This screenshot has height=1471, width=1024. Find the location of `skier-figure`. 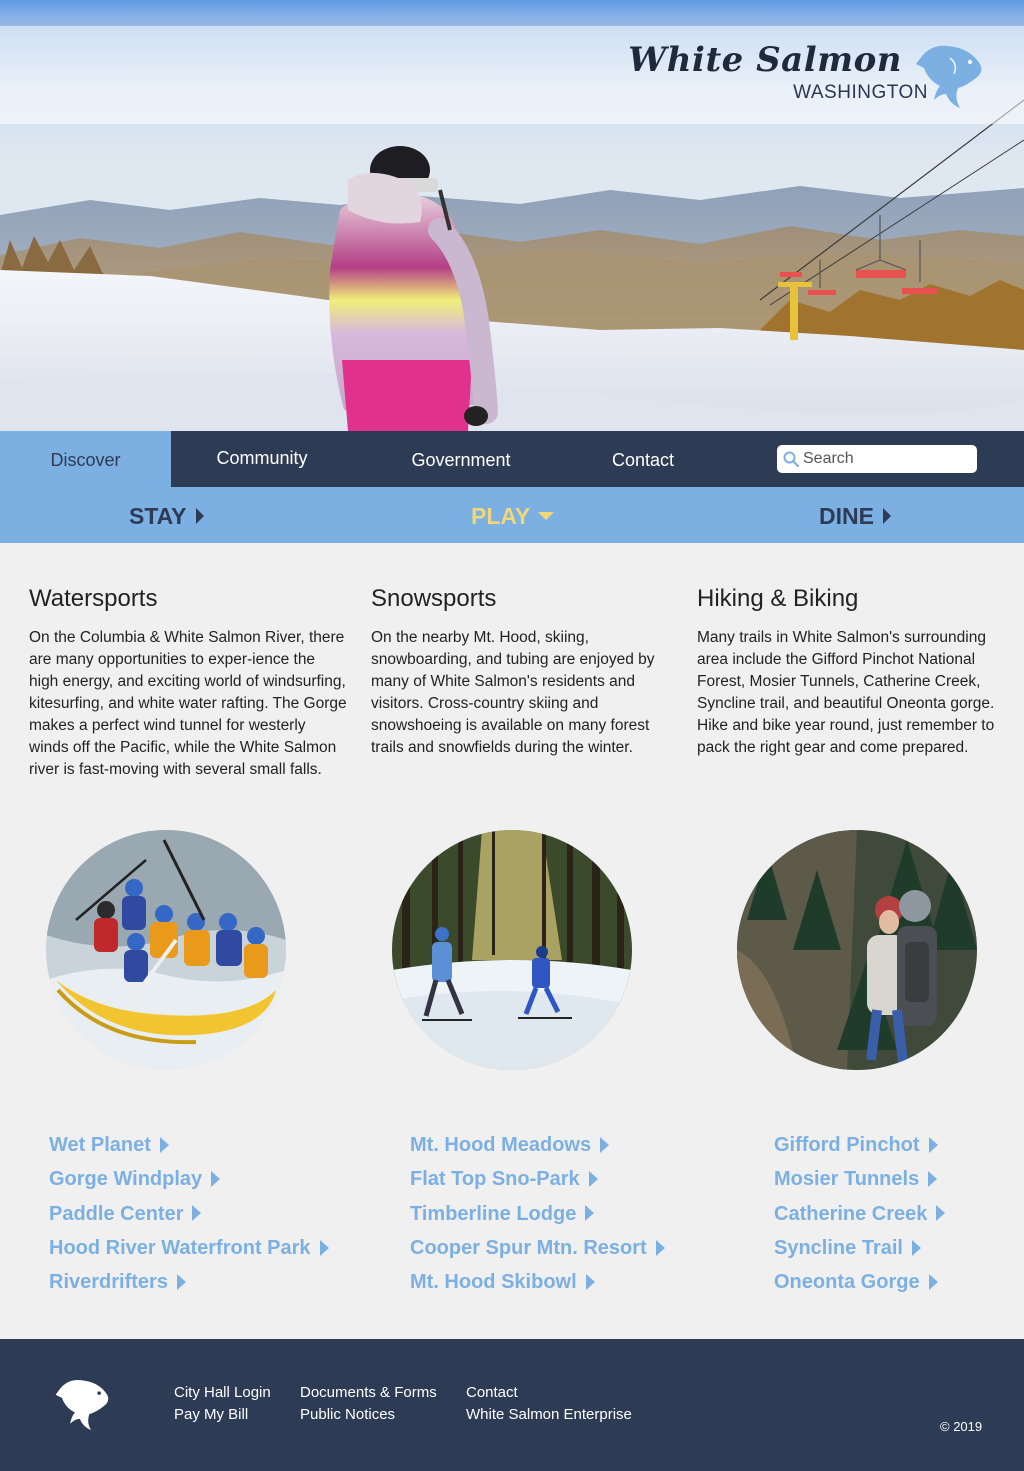

skier-figure is located at coordinates (413, 288).